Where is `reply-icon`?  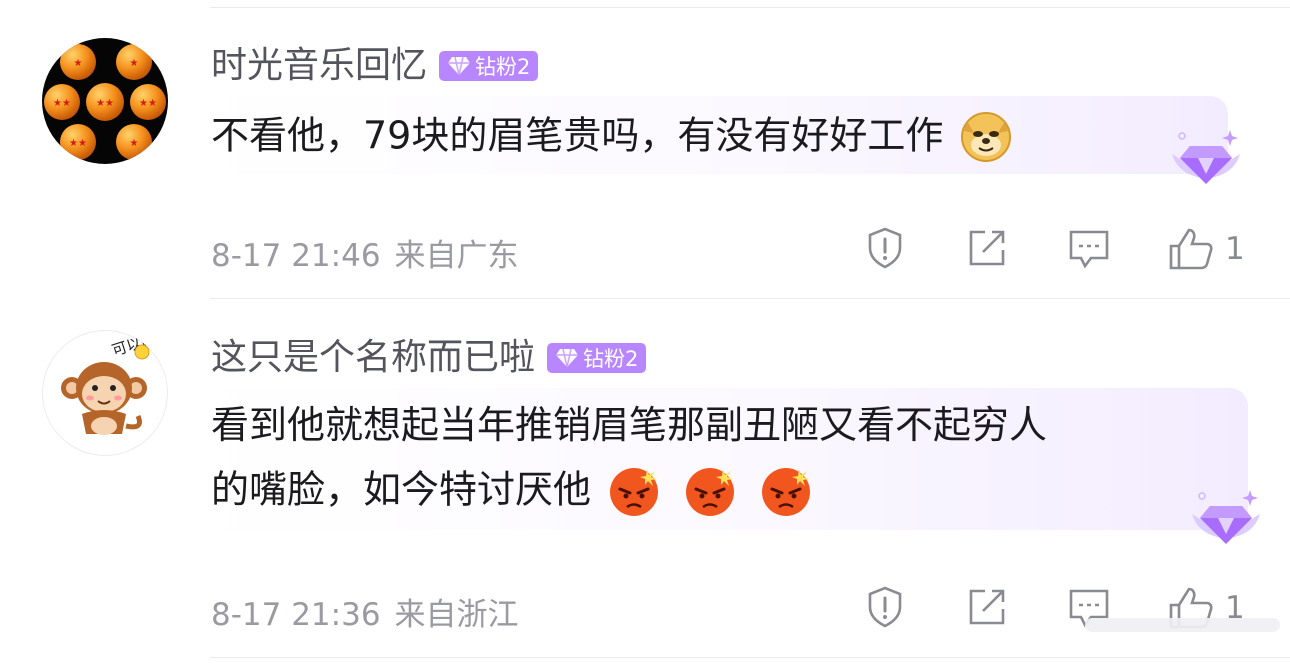
reply-icon is located at coordinates (1089, 249).